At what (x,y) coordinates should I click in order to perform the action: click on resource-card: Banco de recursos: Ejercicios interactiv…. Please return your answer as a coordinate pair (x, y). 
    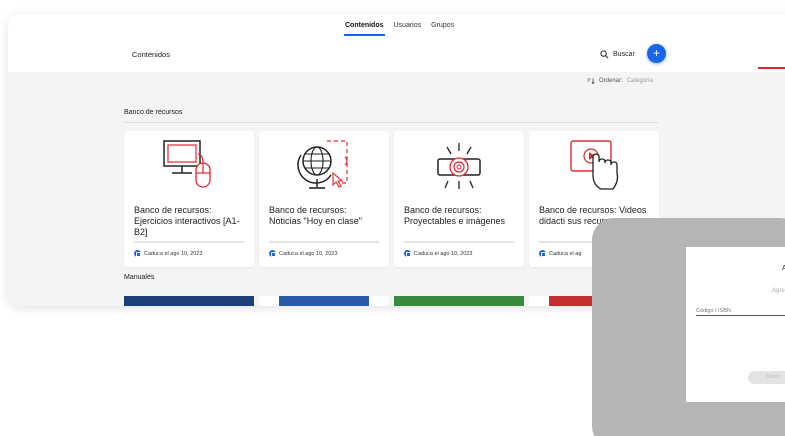
    Looking at the image, I should click on (189, 199).